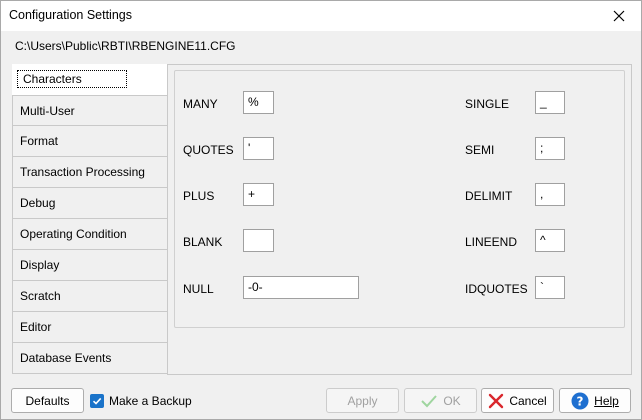 Image resolution: width=642 pixels, height=420 pixels. Describe the element at coordinates (550, 240) in the screenshot. I see `lineend-input: ^` at that location.